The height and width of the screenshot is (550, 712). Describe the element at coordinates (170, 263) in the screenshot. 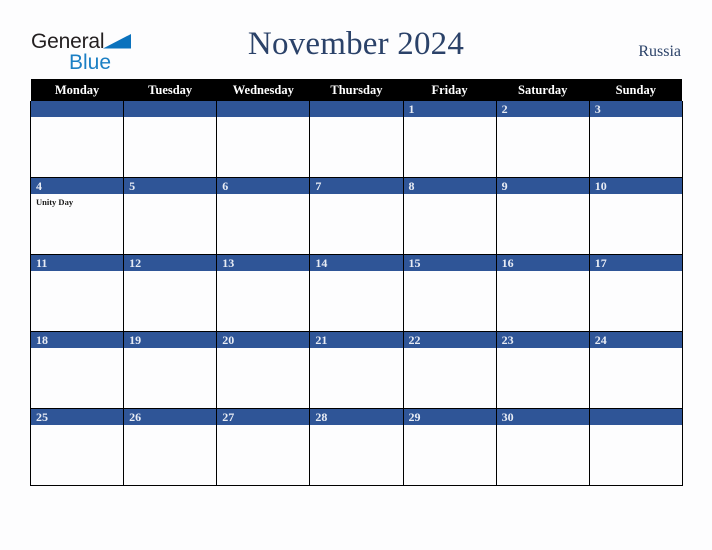

I see `day-number: 12` at that location.